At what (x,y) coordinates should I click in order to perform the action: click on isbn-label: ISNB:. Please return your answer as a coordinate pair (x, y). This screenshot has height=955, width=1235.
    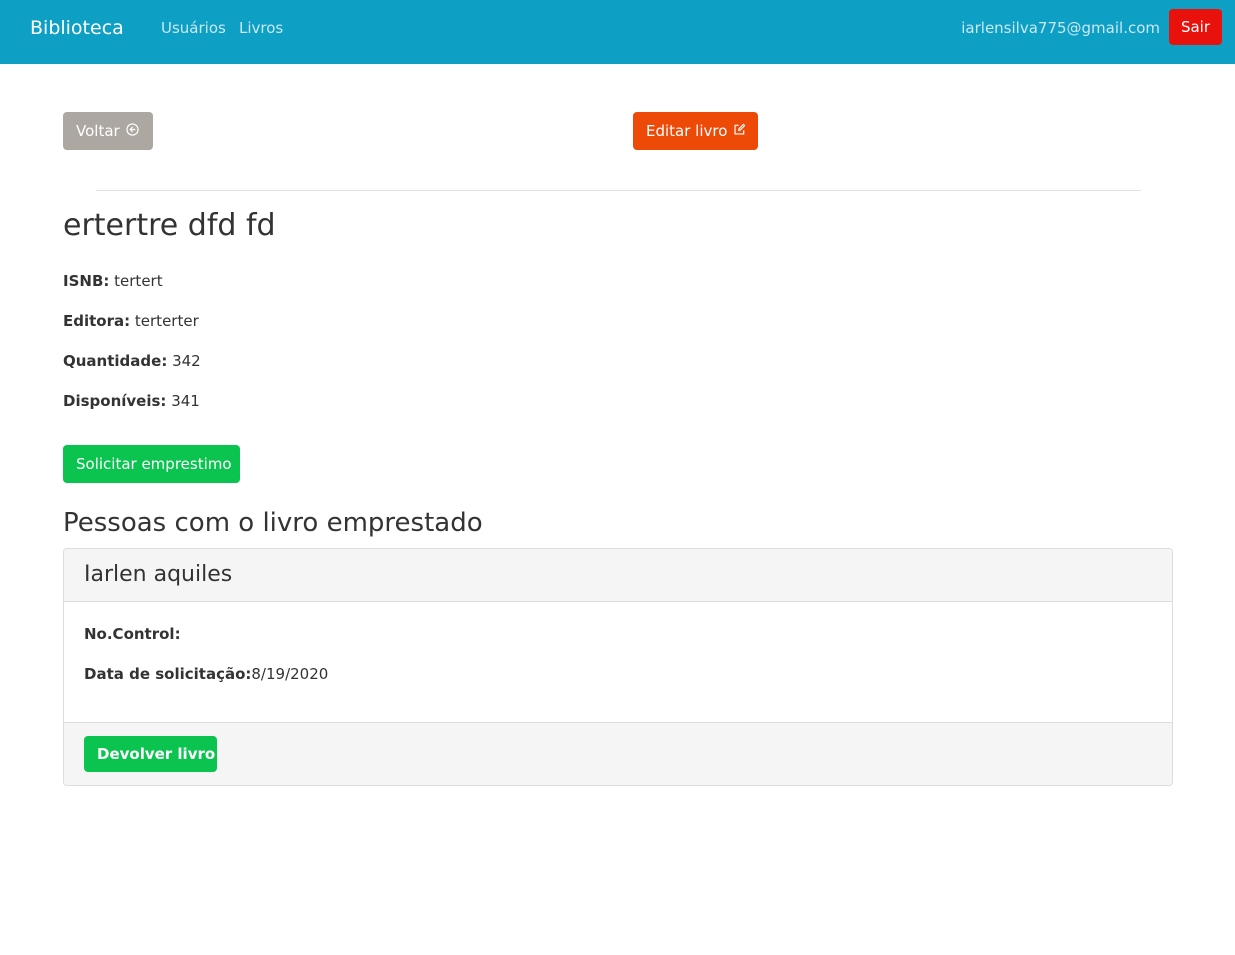
    Looking at the image, I should click on (86, 281).